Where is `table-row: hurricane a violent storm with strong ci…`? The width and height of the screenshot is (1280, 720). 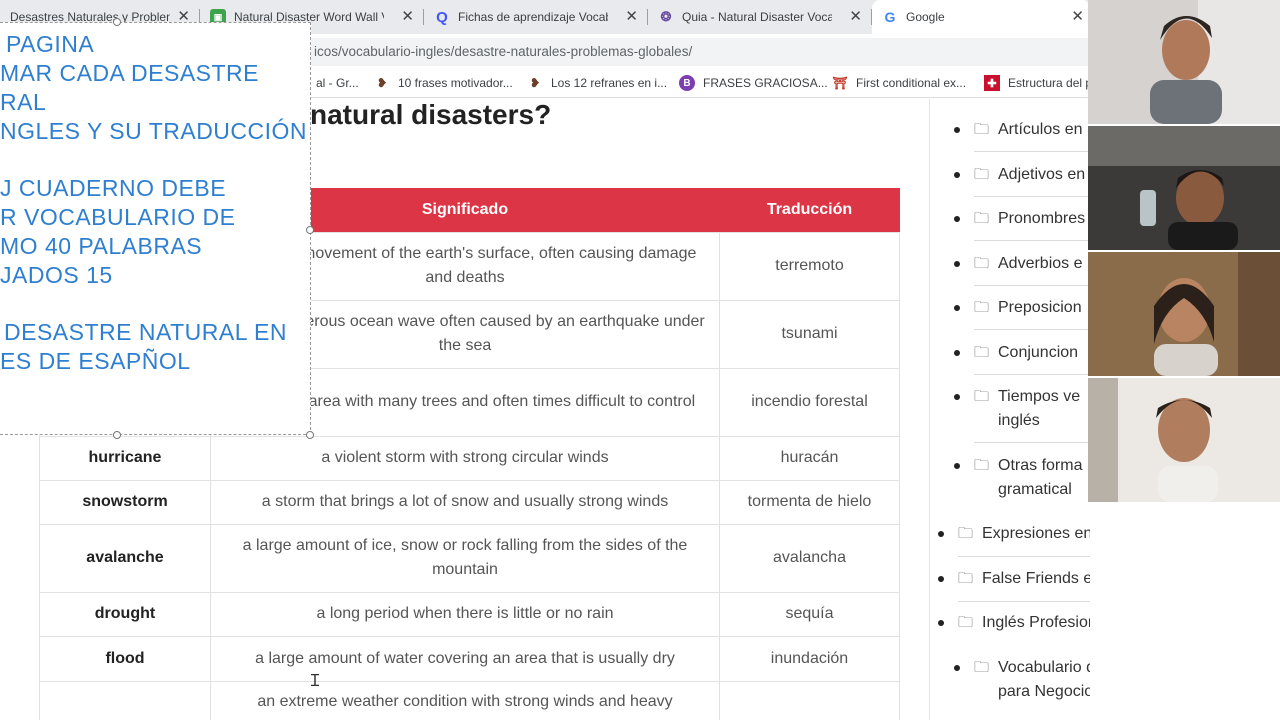 table-row: hurricane a violent storm with strong ci… is located at coordinates (469, 458).